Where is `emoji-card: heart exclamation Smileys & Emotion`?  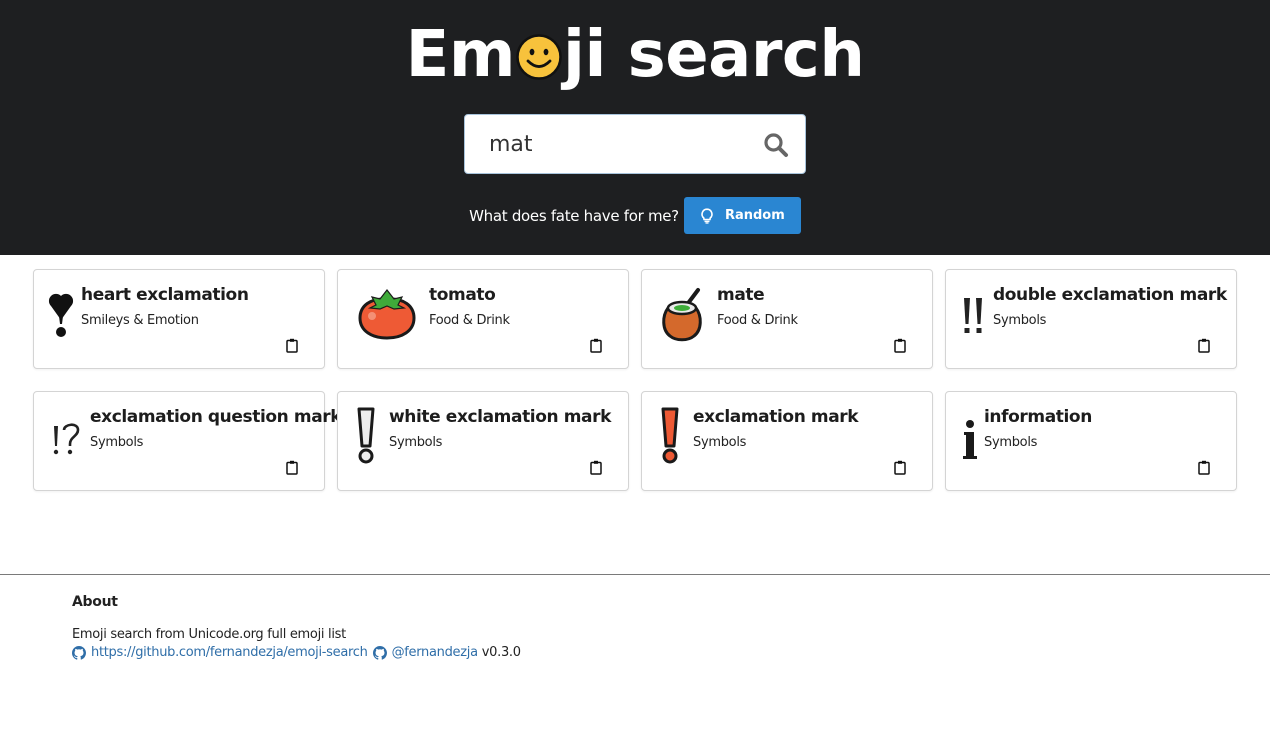 emoji-card: heart exclamation Smileys & Emotion is located at coordinates (179, 319).